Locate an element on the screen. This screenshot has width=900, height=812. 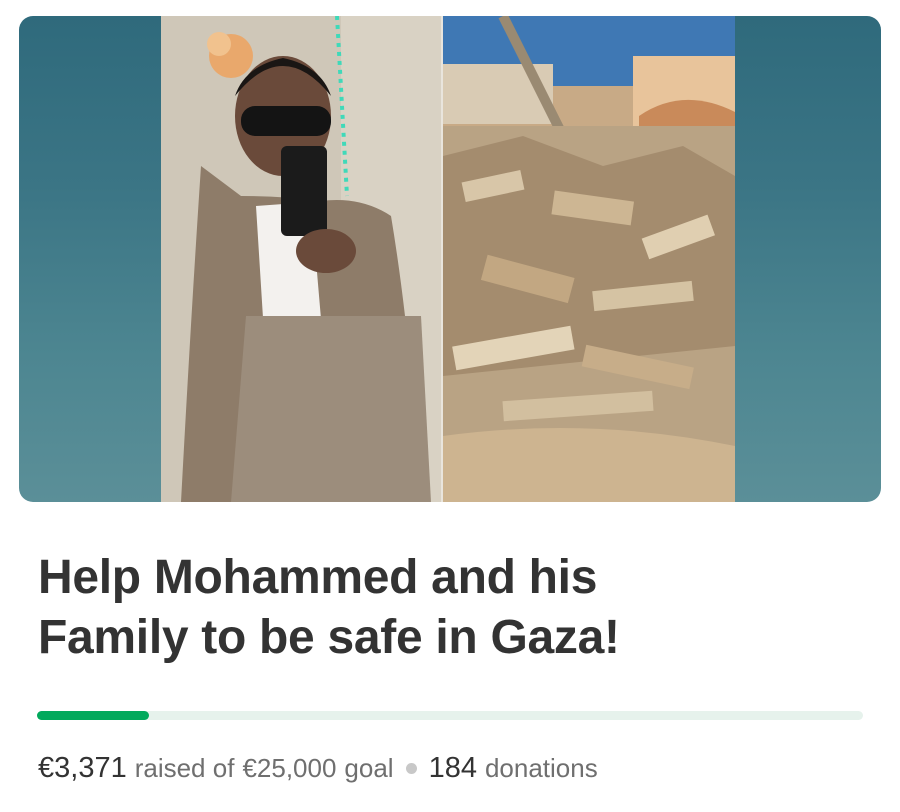
goal-amount: €25,000 is located at coordinates (289, 768).